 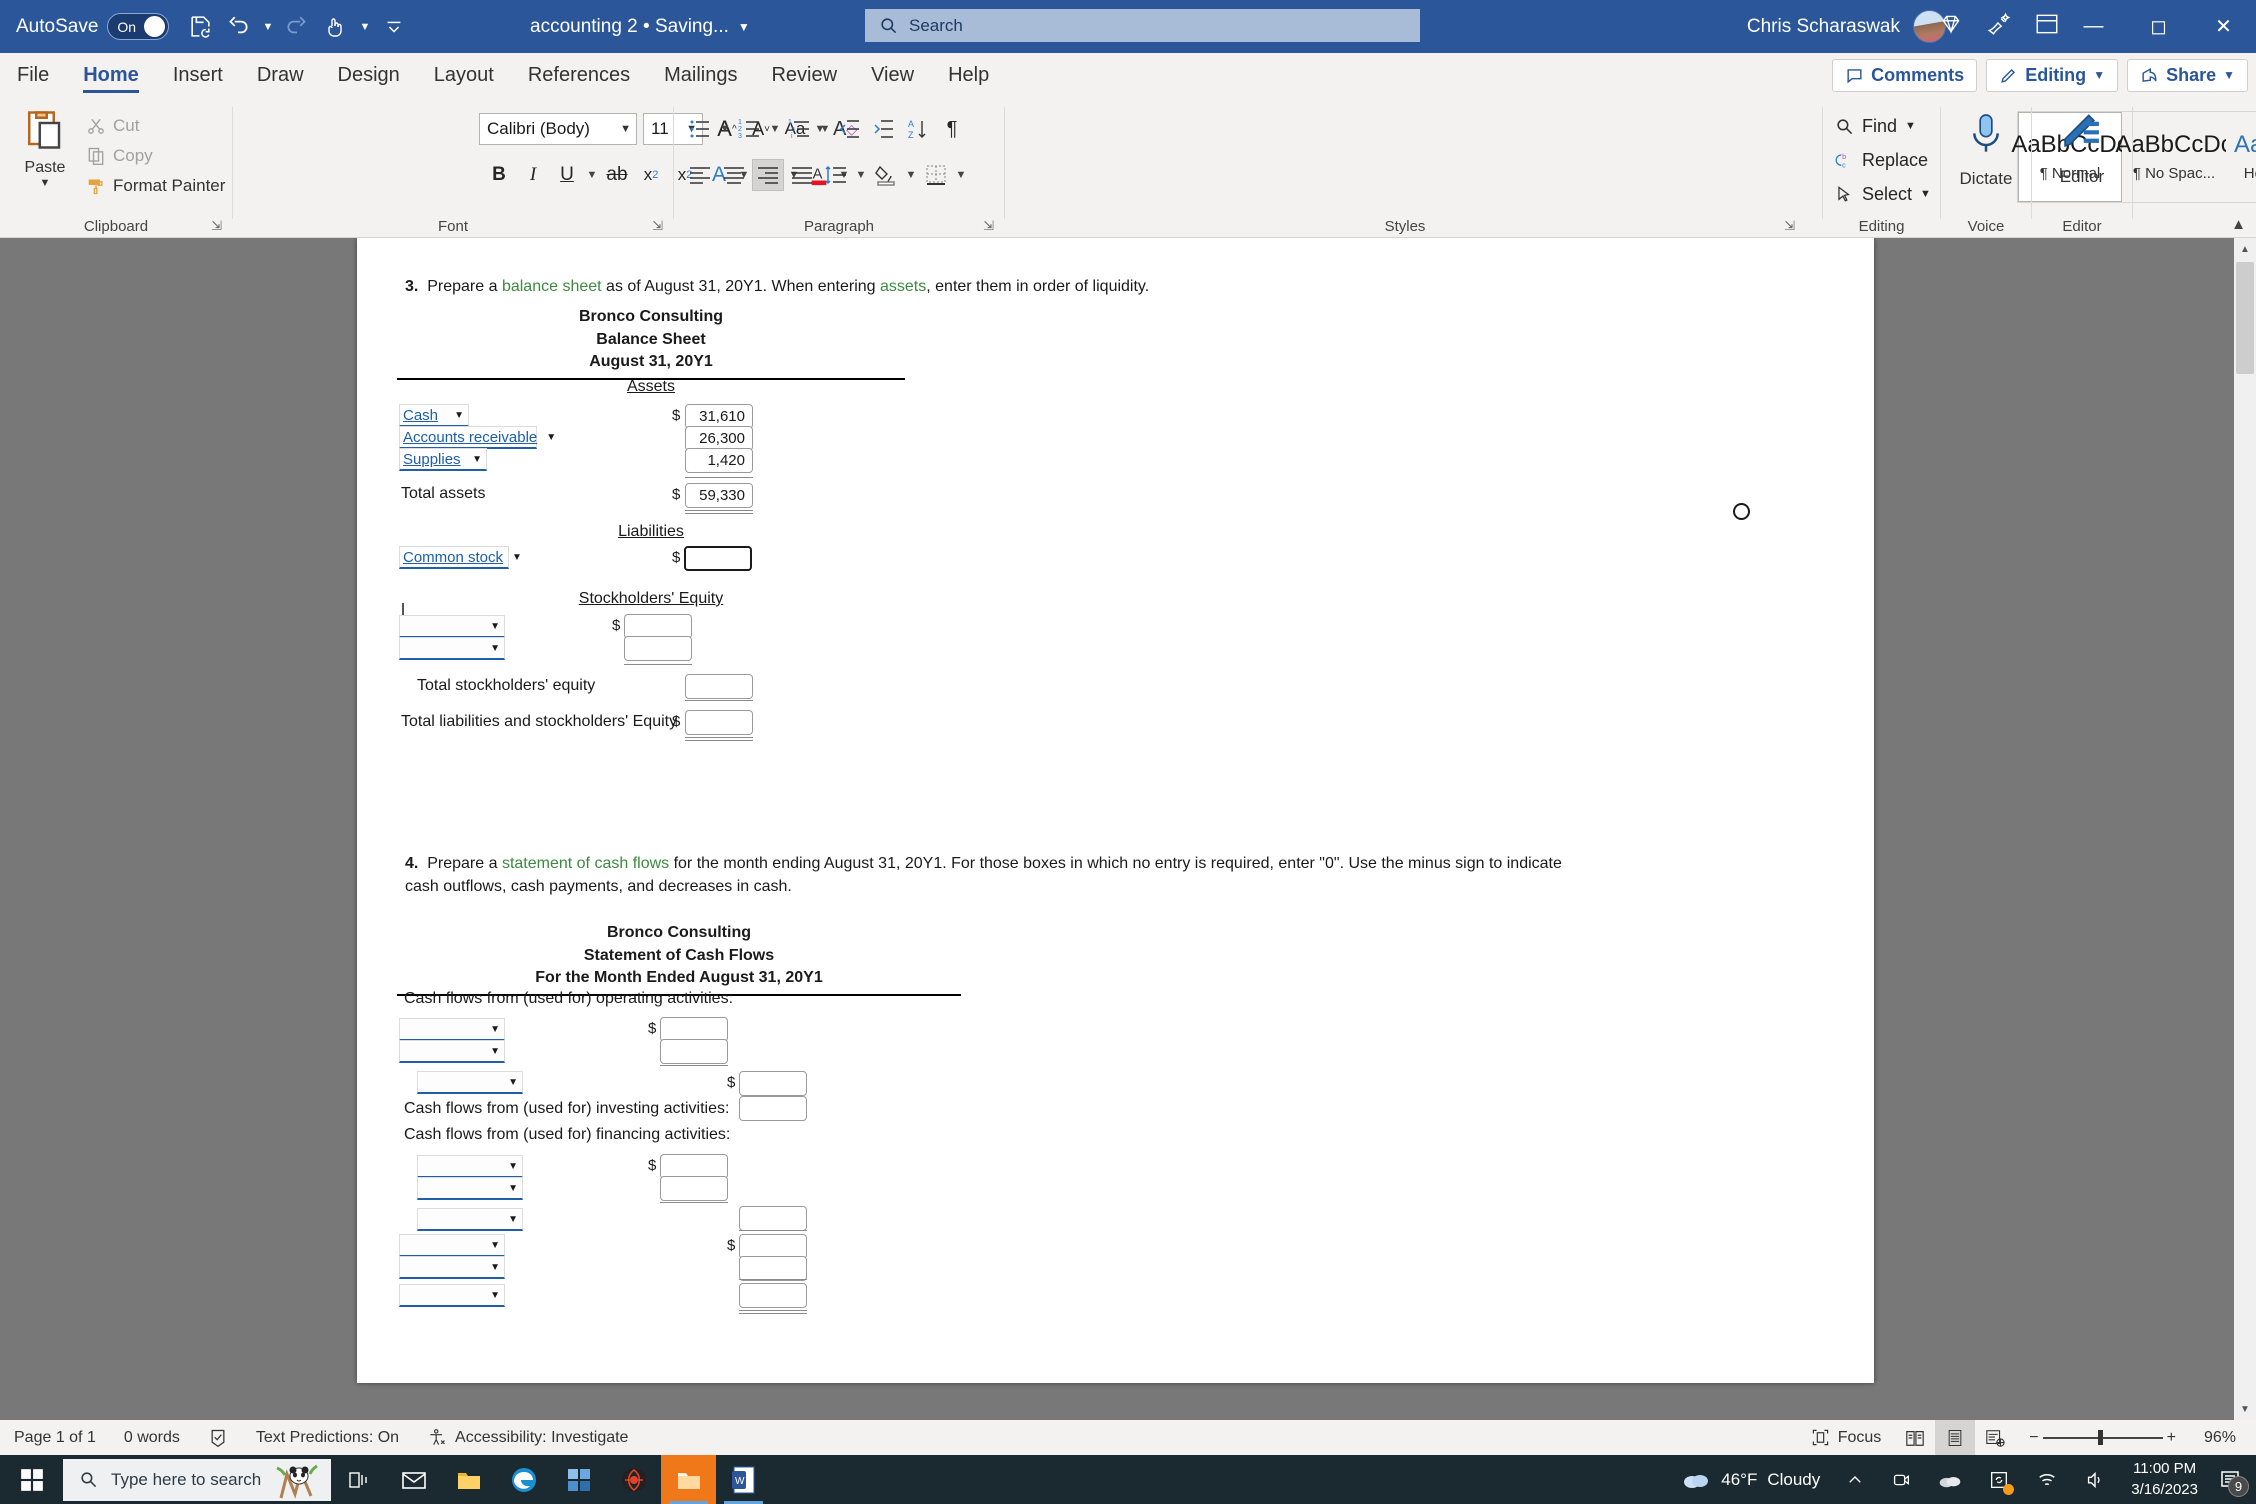 I want to click on align-center-icon, so click(x=734, y=175).